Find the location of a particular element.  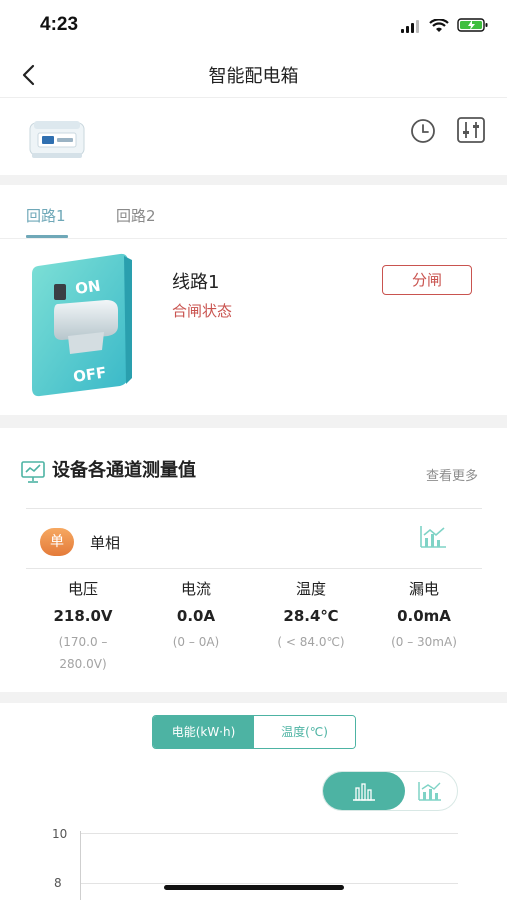

metric-value: 218.0V is located at coordinates (83, 616).